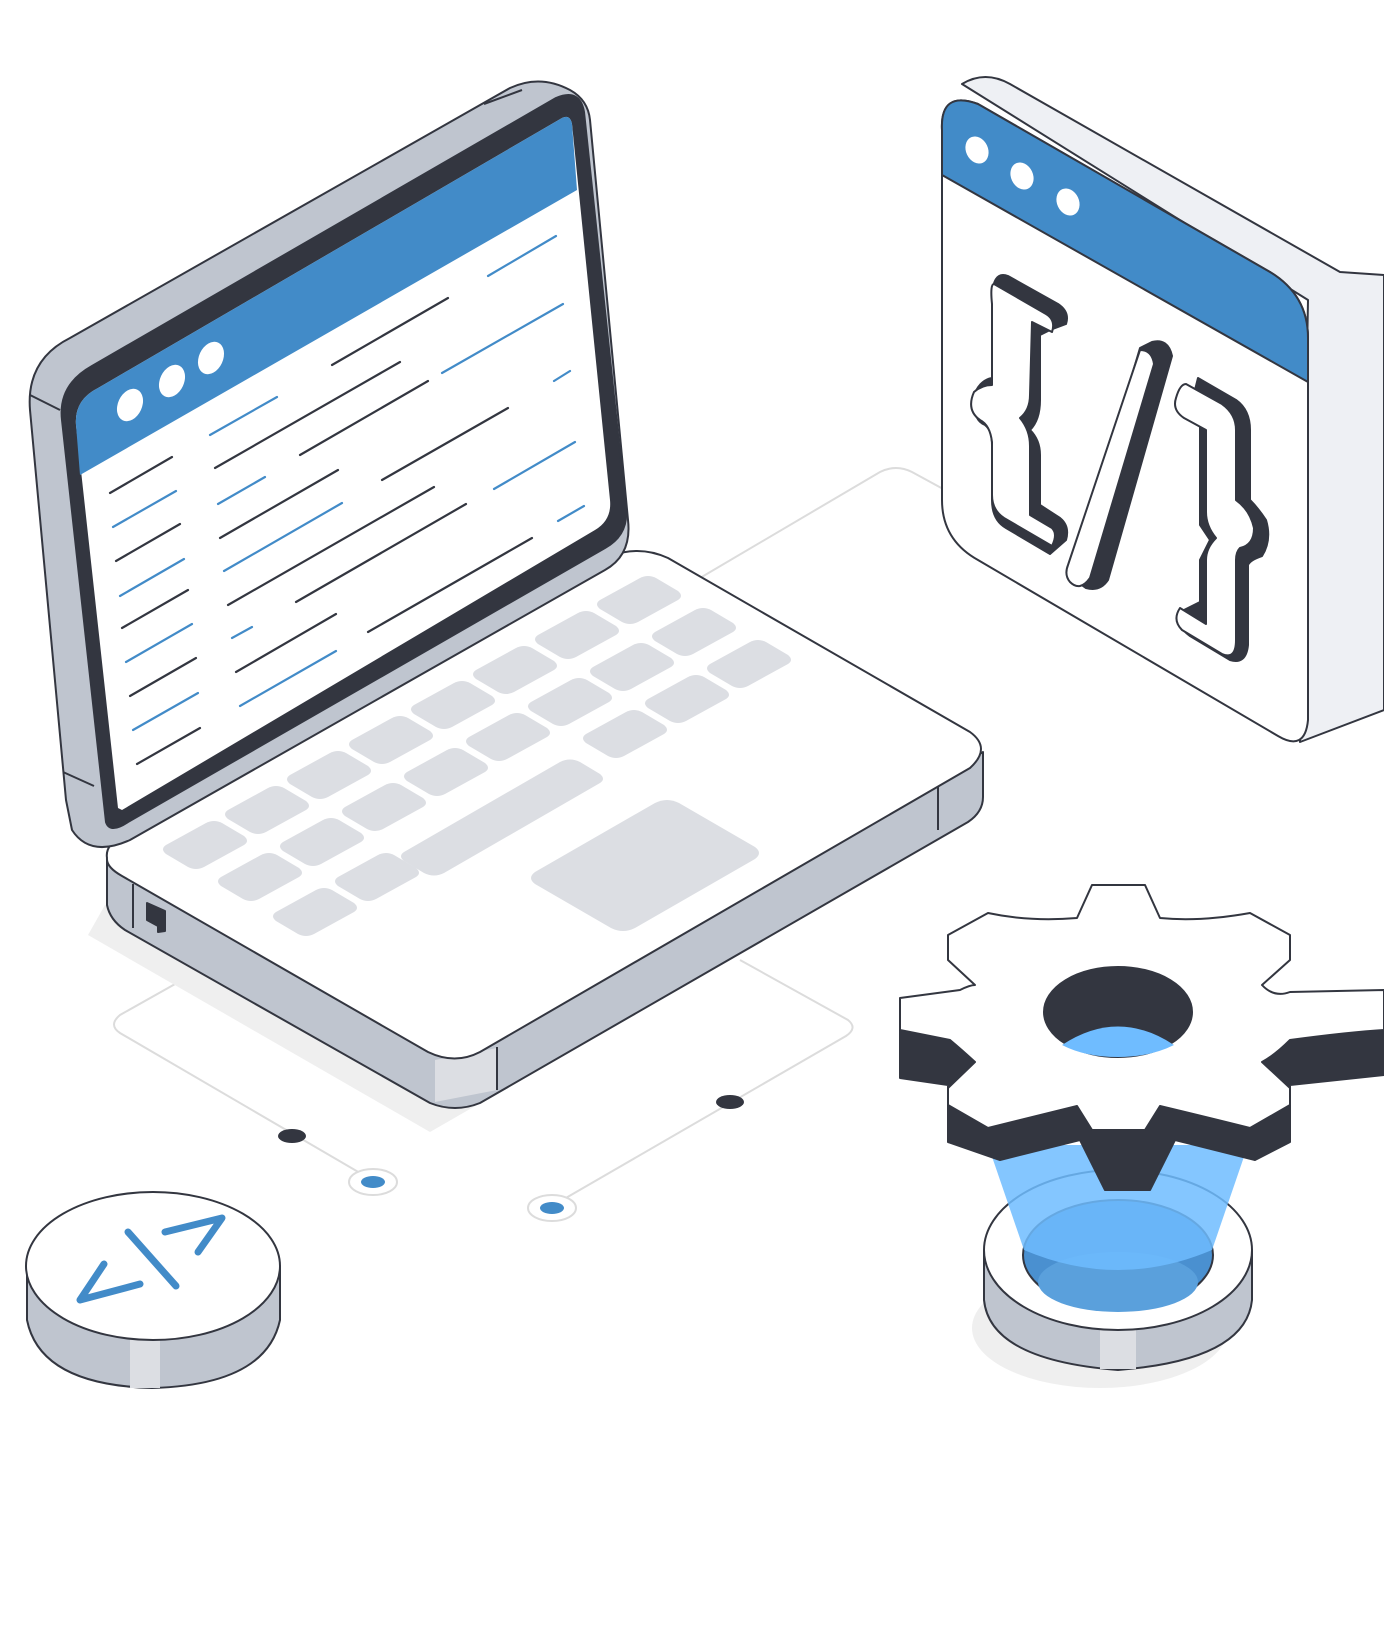  I want to click on floor-dots, so click(511, 1158).